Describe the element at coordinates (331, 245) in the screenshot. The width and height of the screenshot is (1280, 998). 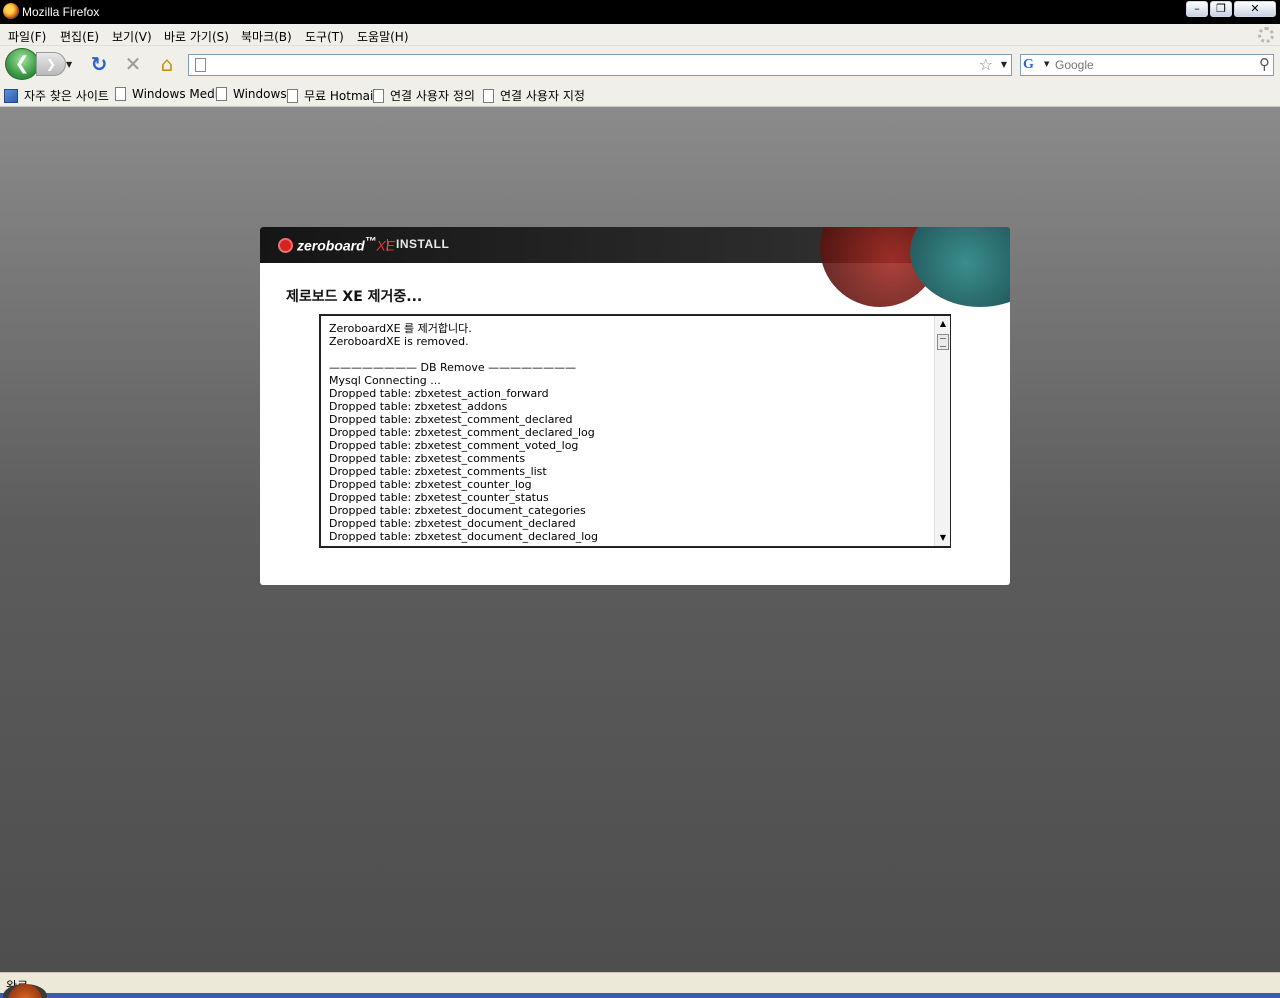
I see `logo-text: zeroboard` at that location.